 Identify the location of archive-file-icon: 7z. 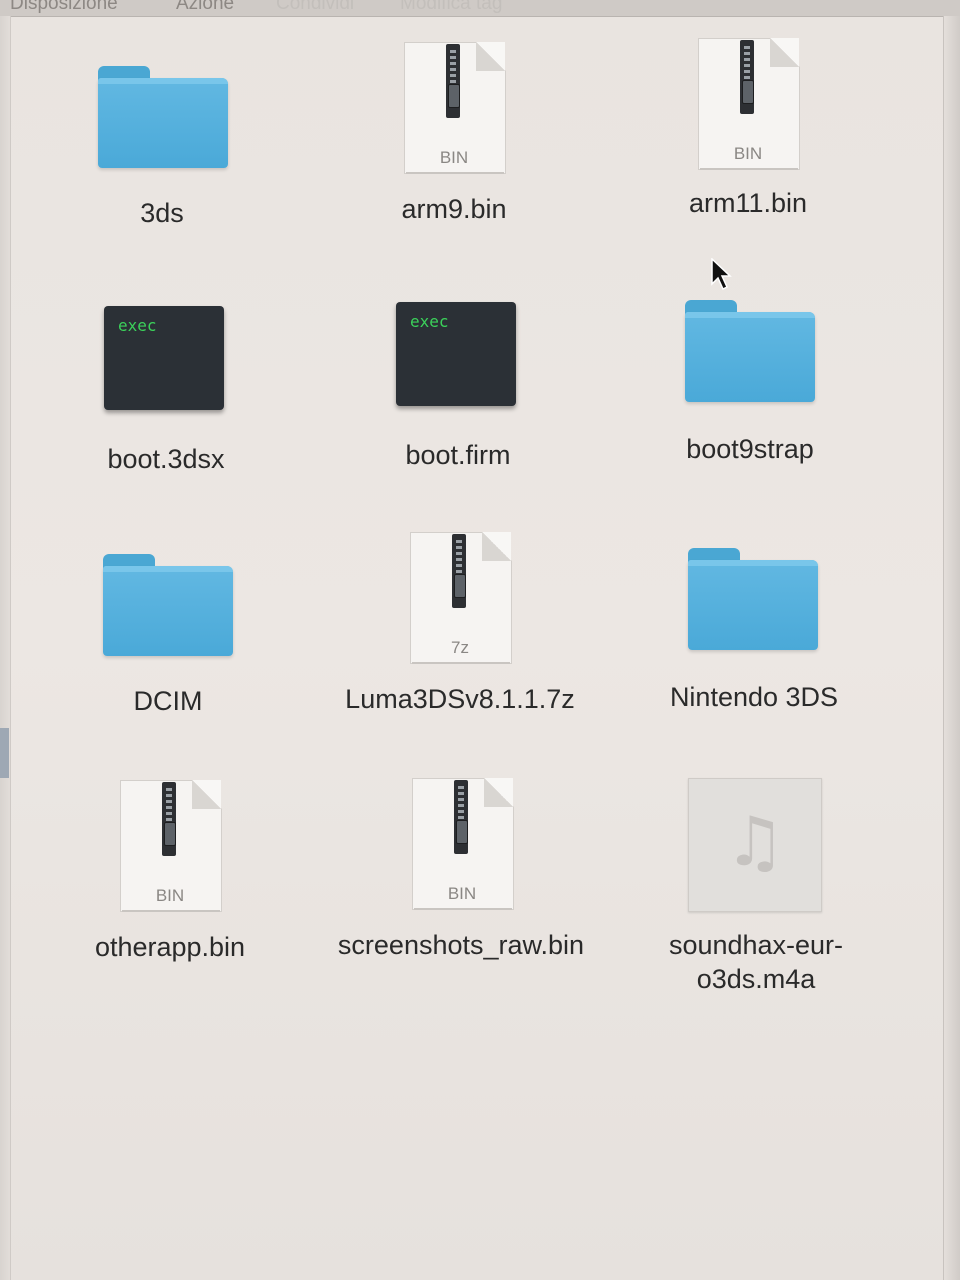
(461, 598).